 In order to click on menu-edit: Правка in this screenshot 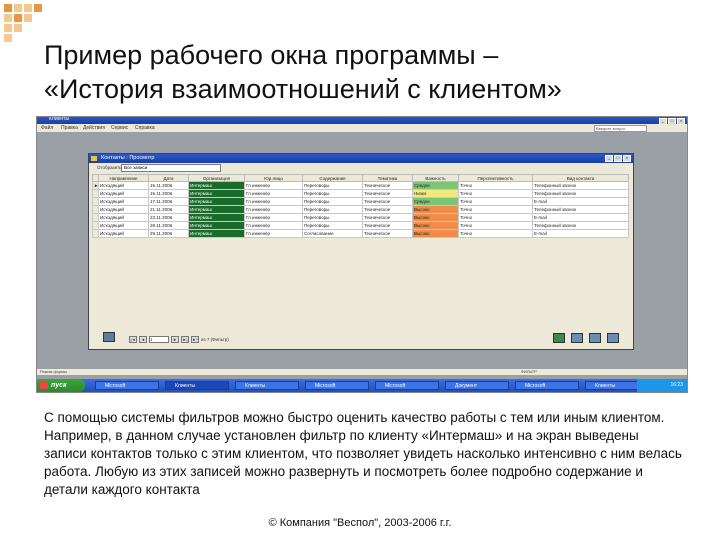, I will do `click(69, 128)`.